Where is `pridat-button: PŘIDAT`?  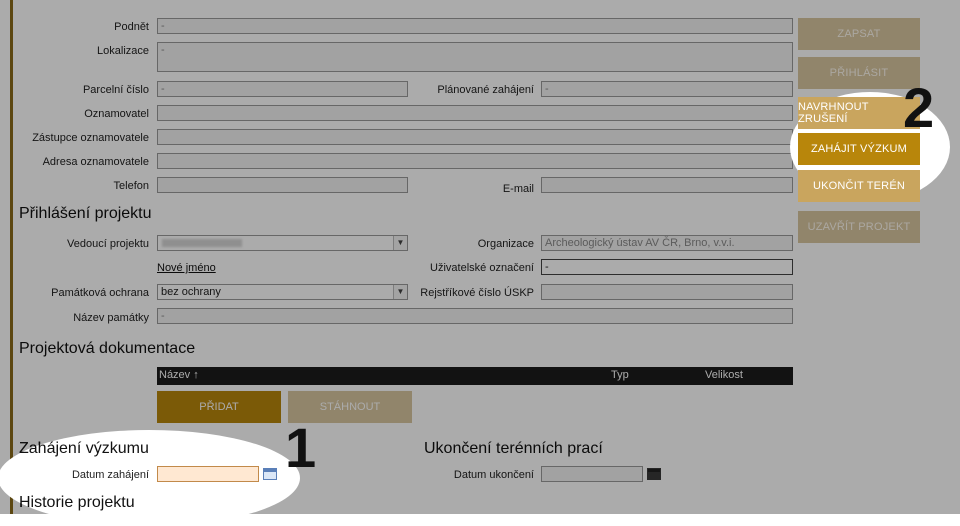 pridat-button: PŘIDAT is located at coordinates (219, 407).